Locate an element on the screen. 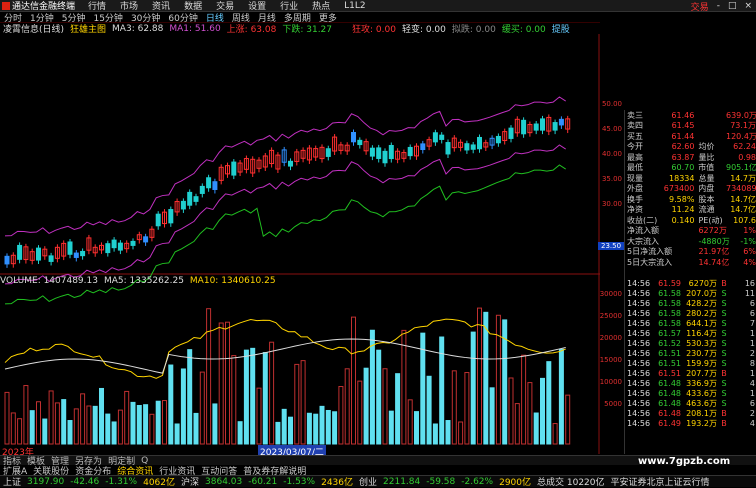  window-controls: 交易 - □ × is located at coordinates (721, 6).